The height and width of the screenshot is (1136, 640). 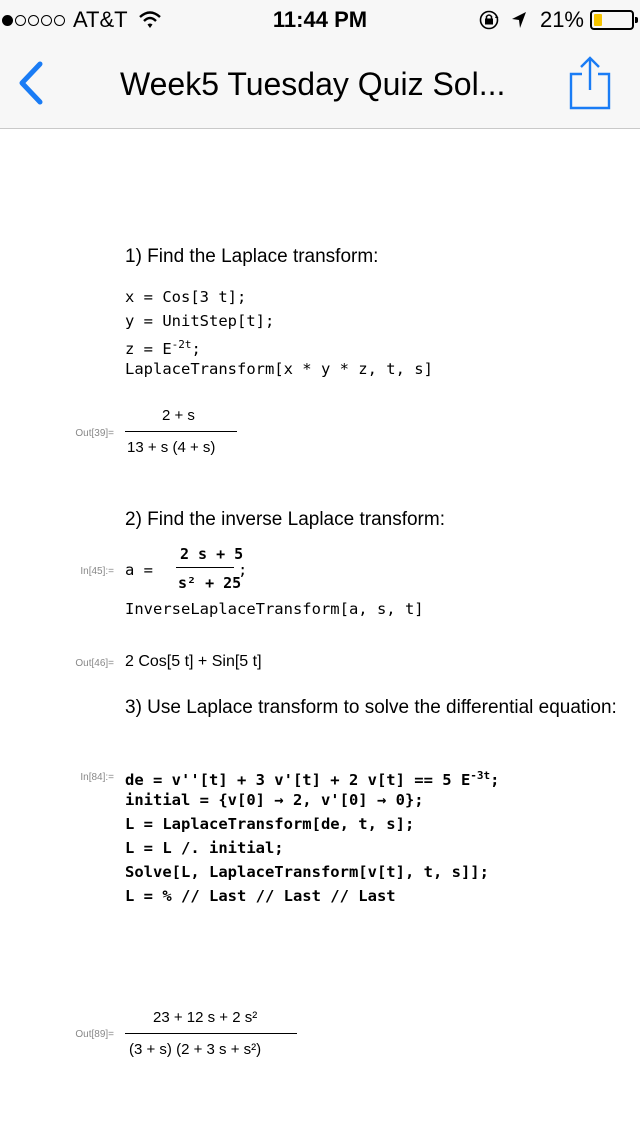 I want to click on q2-output-label: Out[46]=, so click(x=94, y=663).